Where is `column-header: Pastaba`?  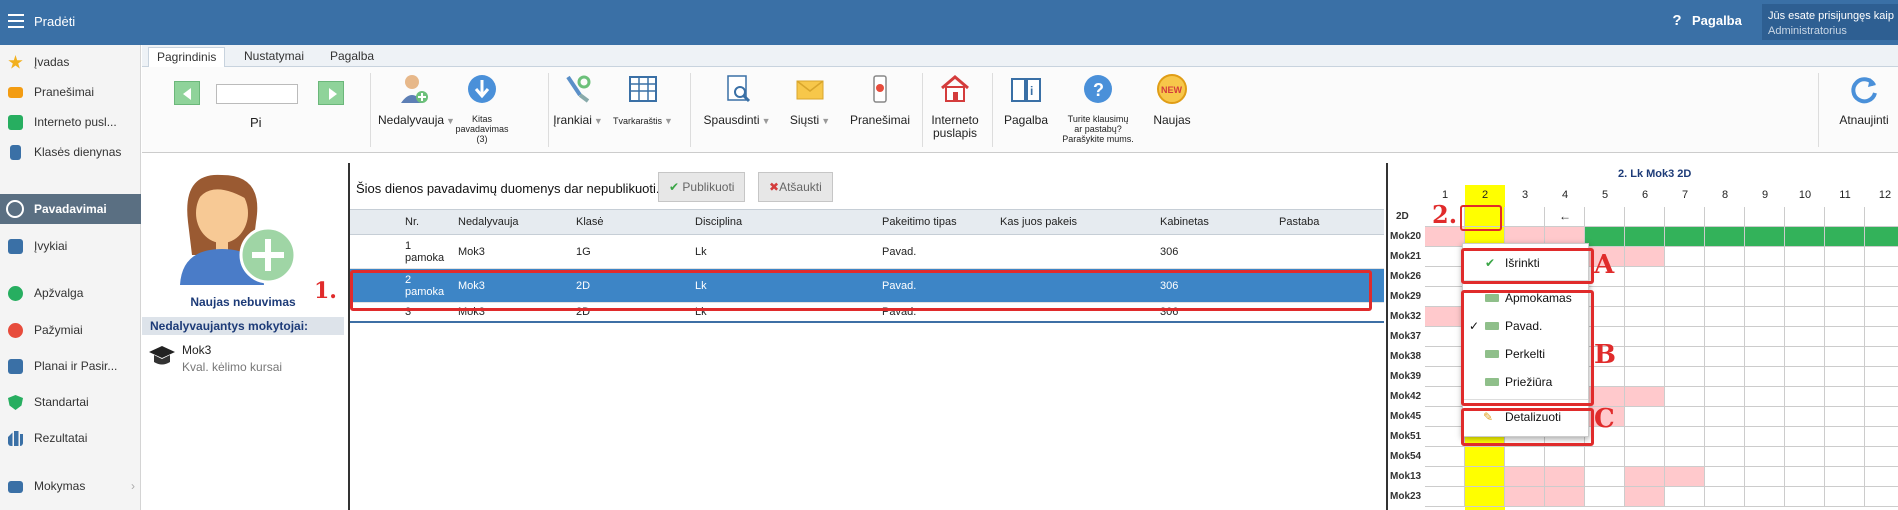 column-header: Pastaba is located at coordinates (1299, 222).